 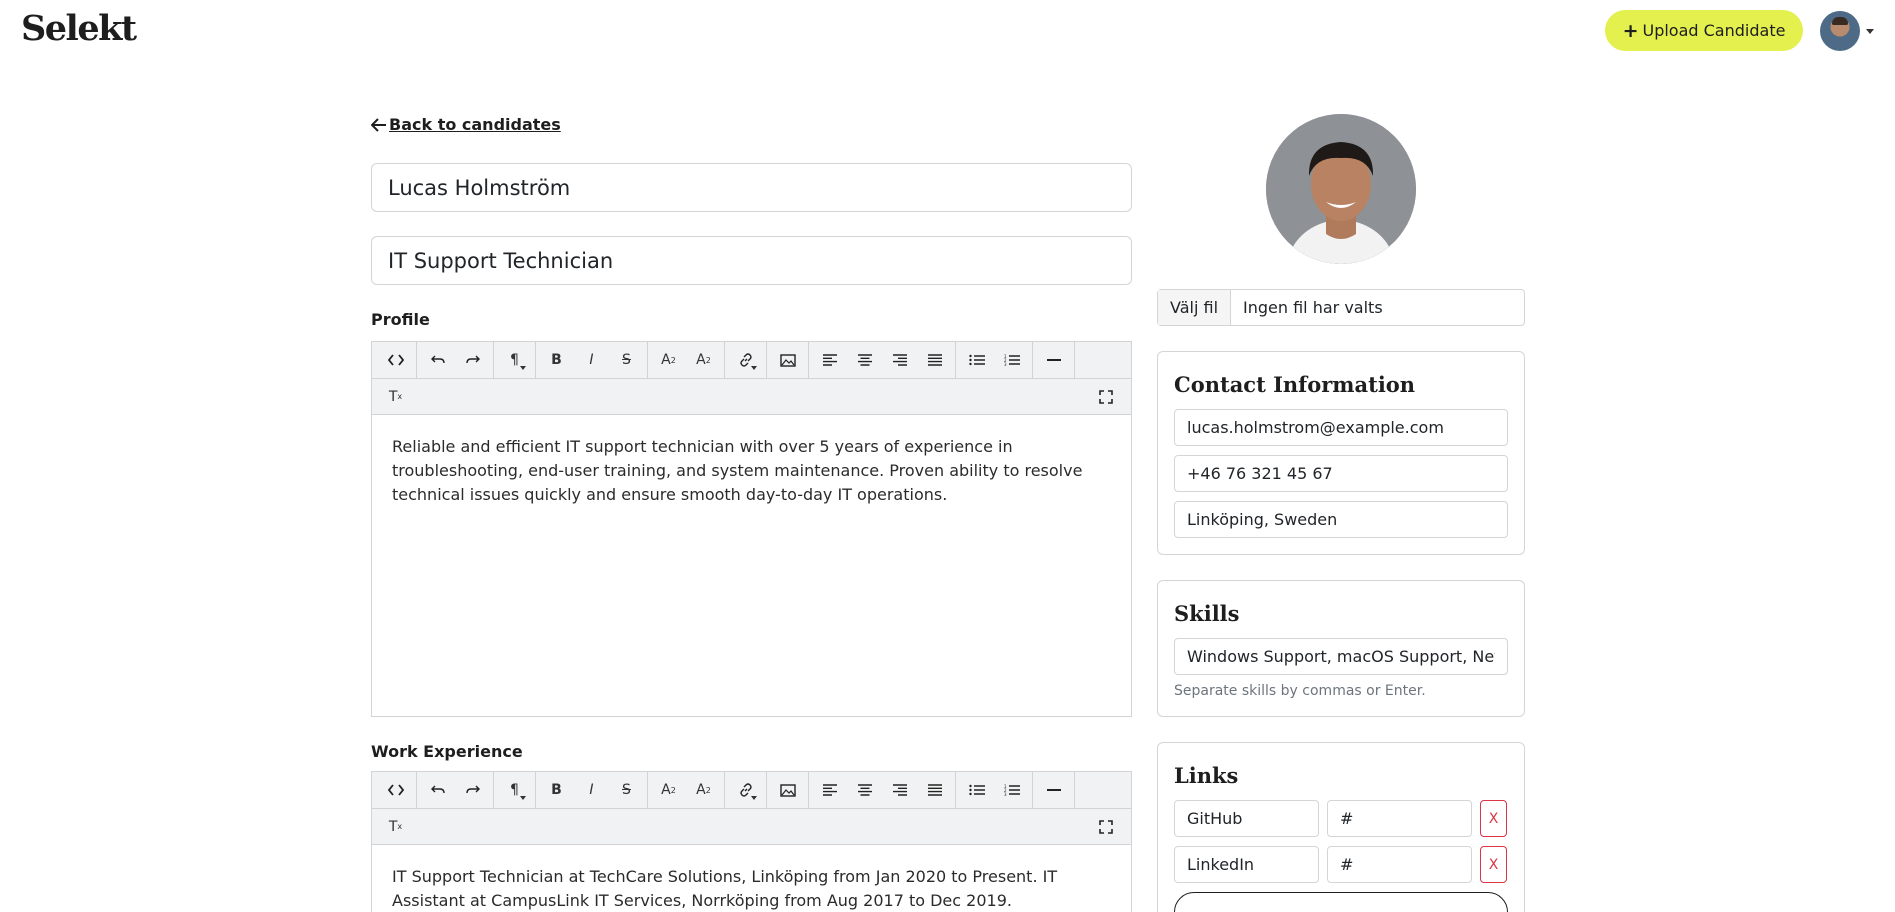 I want to click on skills-title: Skills, so click(x=1207, y=613).